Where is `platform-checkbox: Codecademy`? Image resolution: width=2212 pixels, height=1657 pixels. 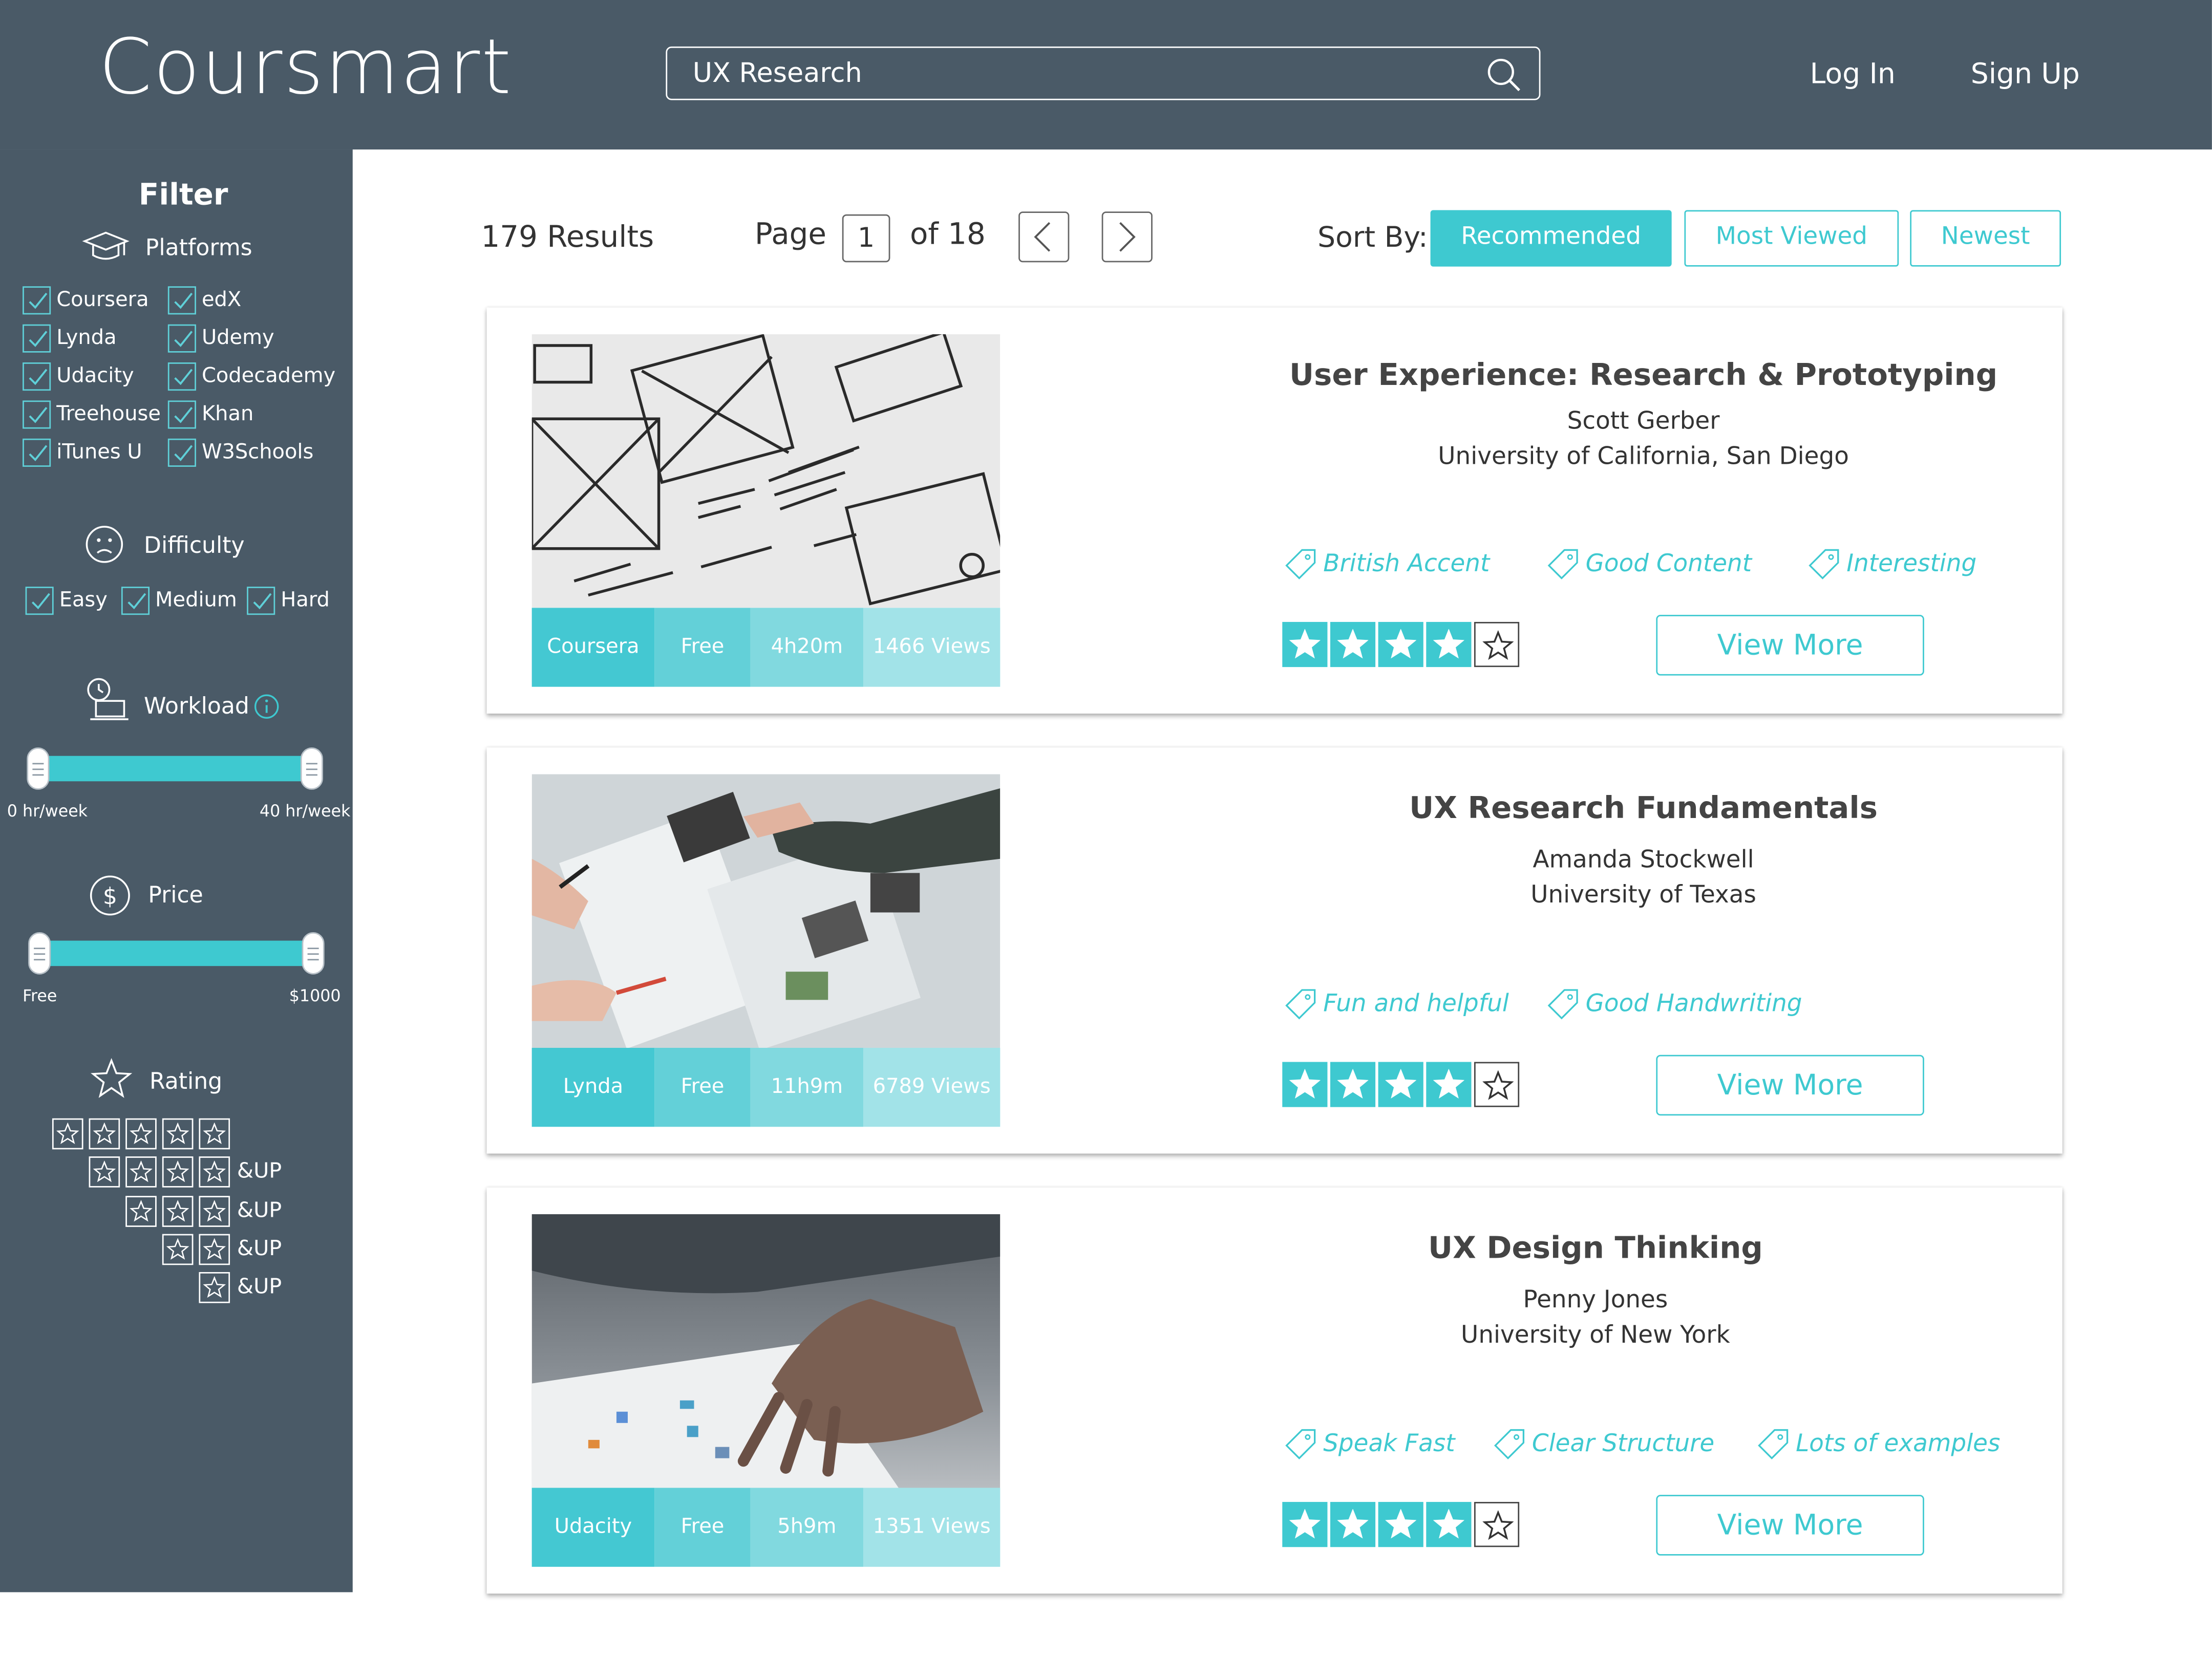 platform-checkbox: Codecademy is located at coordinates (252, 376).